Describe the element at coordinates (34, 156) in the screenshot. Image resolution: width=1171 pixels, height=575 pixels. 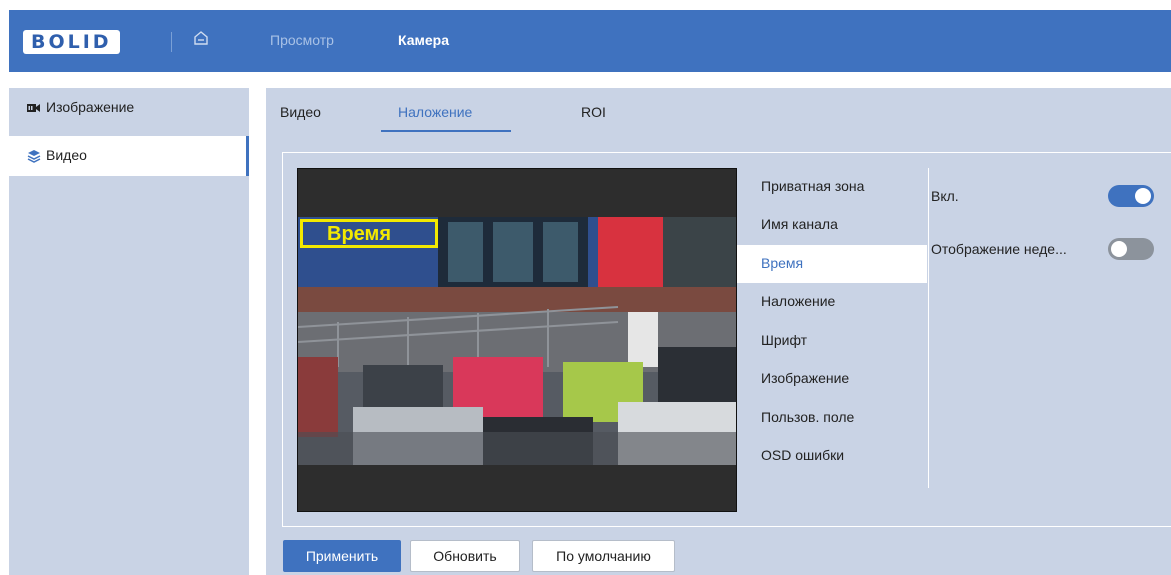
I see `layers-icon` at that location.